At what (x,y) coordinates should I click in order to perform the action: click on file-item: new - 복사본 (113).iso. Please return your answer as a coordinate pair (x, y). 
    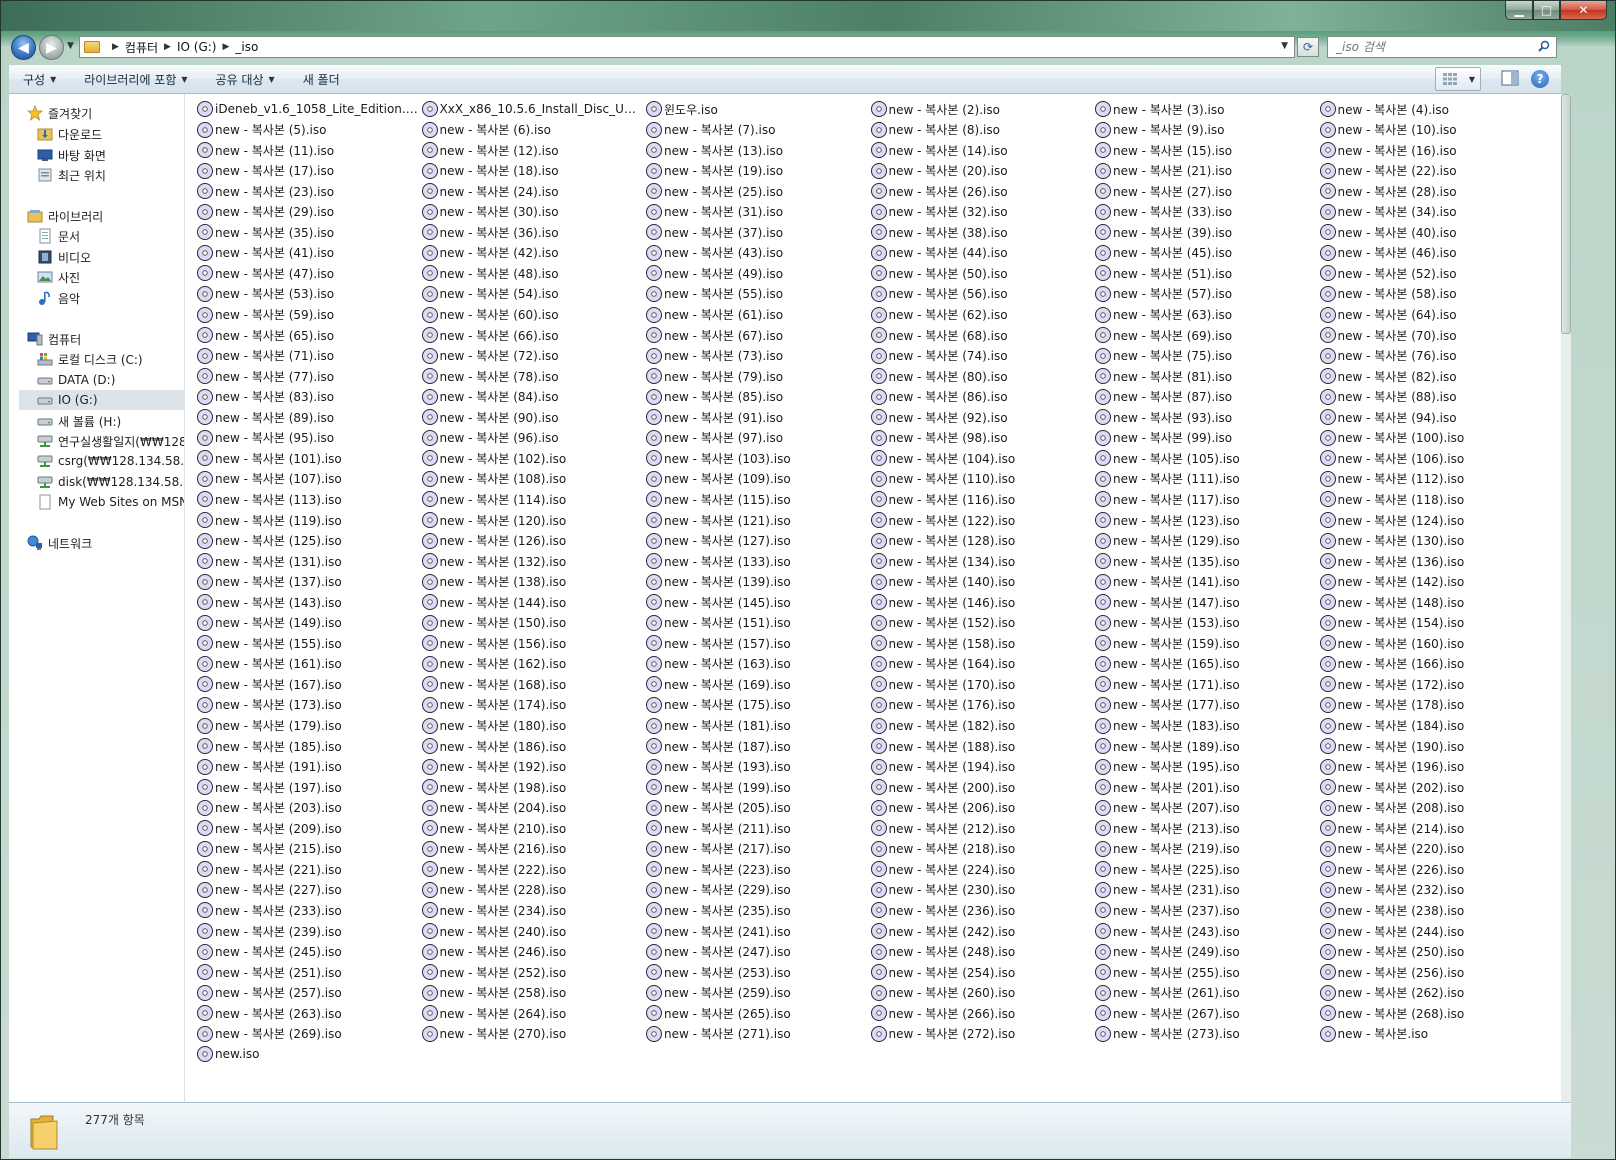
    Looking at the image, I should click on (308, 499).